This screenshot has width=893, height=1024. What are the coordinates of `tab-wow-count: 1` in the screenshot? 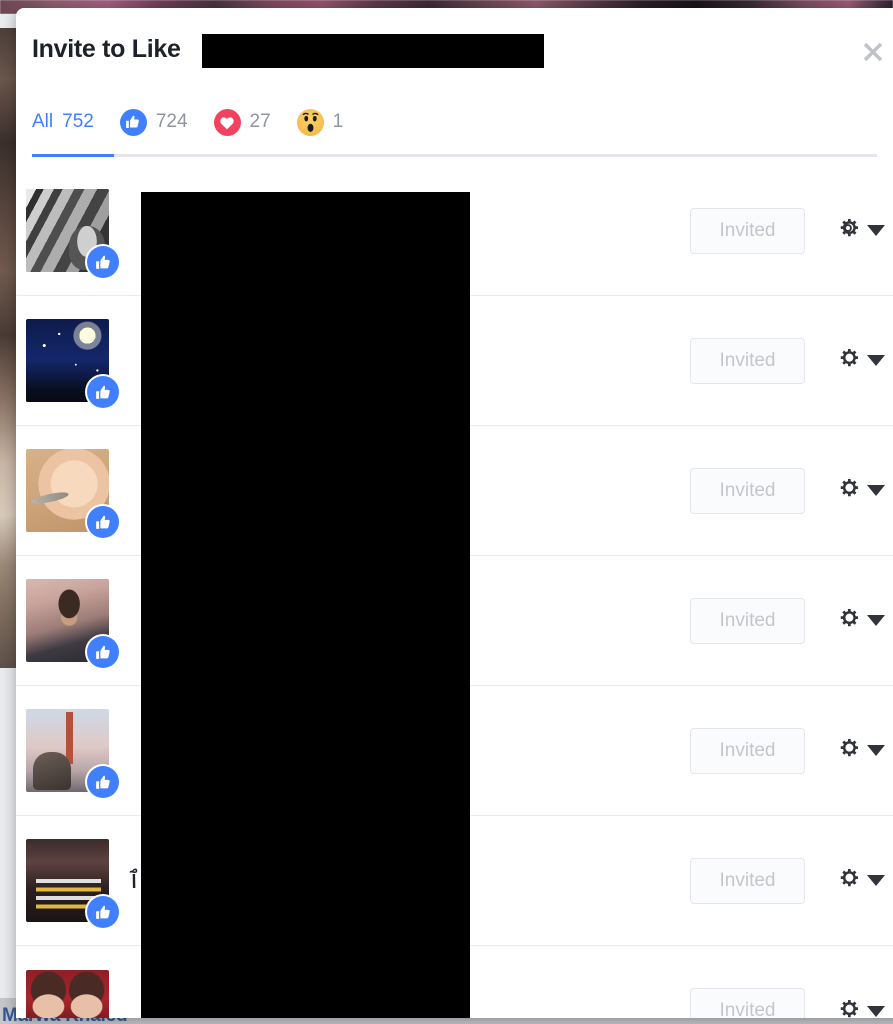 It's located at (338, 121).